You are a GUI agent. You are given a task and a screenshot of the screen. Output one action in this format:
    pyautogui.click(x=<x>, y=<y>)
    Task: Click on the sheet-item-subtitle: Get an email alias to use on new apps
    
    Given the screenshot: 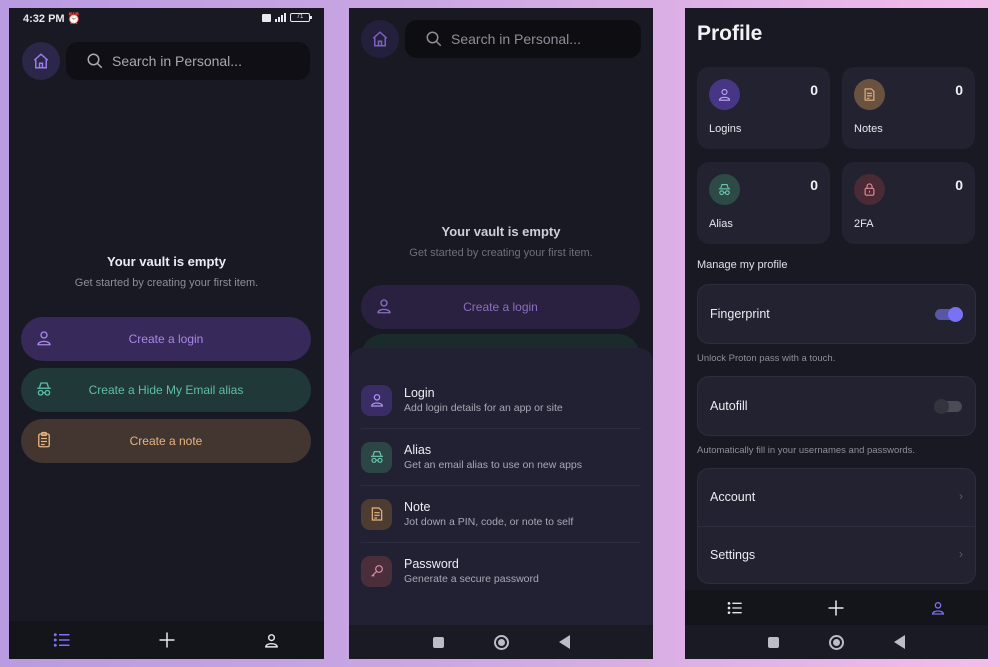 What is the action you would take?
    pyautogui.click(x=493, y=465)
    